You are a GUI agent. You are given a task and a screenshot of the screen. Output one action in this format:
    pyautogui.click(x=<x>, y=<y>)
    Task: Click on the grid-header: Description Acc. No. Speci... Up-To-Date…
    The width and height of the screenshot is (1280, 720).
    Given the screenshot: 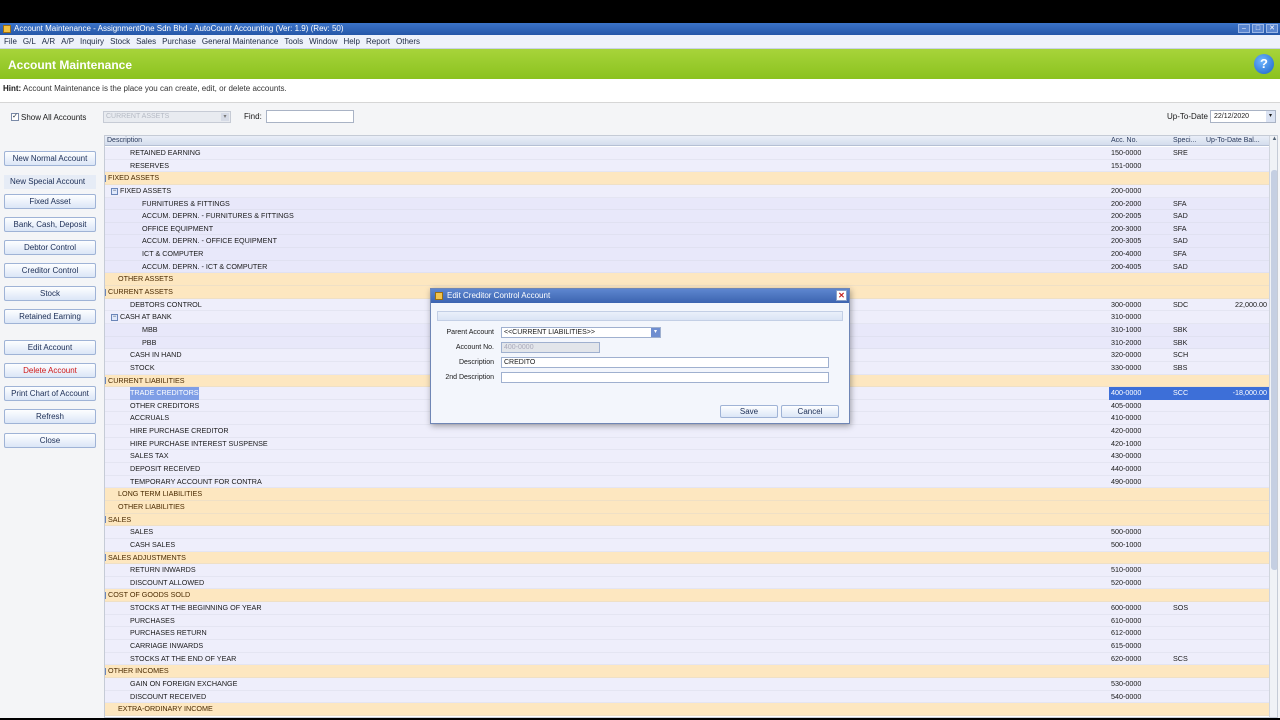 What is the action you would take?
    pyautogui.click(x=687, y=141)
    